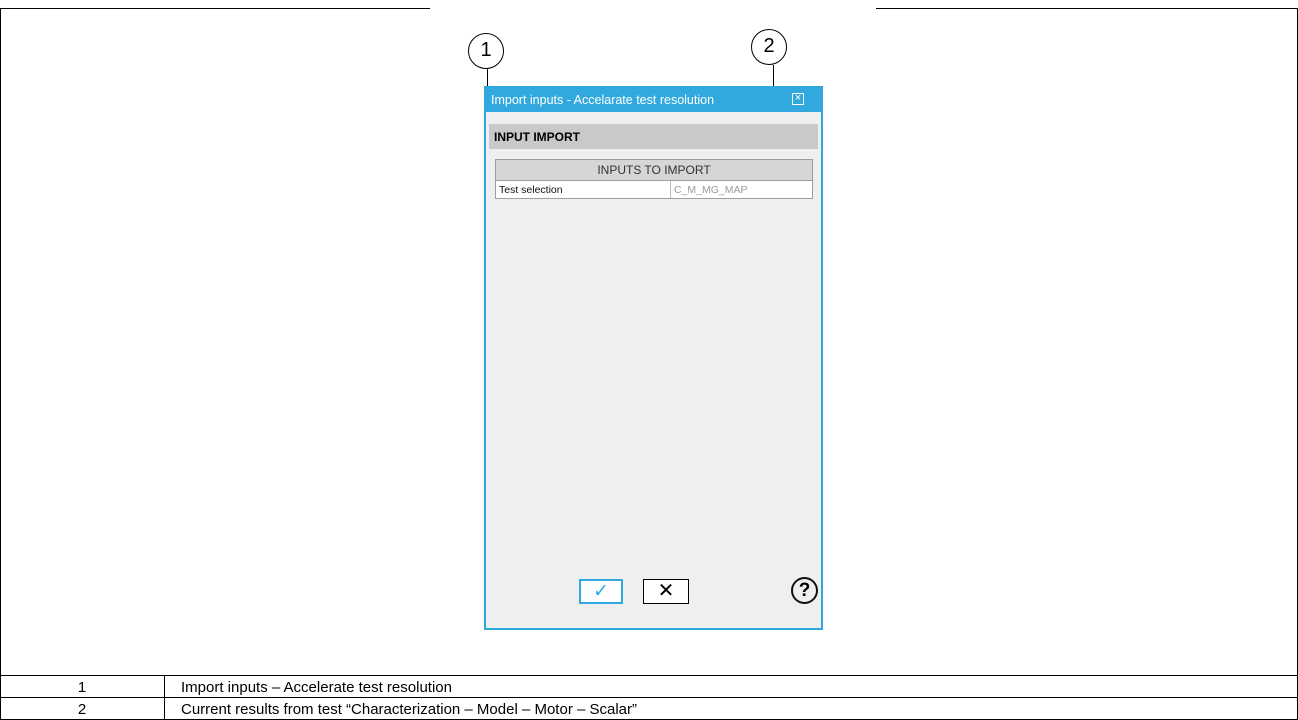  Describe the element at coordinates (215, 8) in the screenshot. I see `figure-top-border-left` at that location.